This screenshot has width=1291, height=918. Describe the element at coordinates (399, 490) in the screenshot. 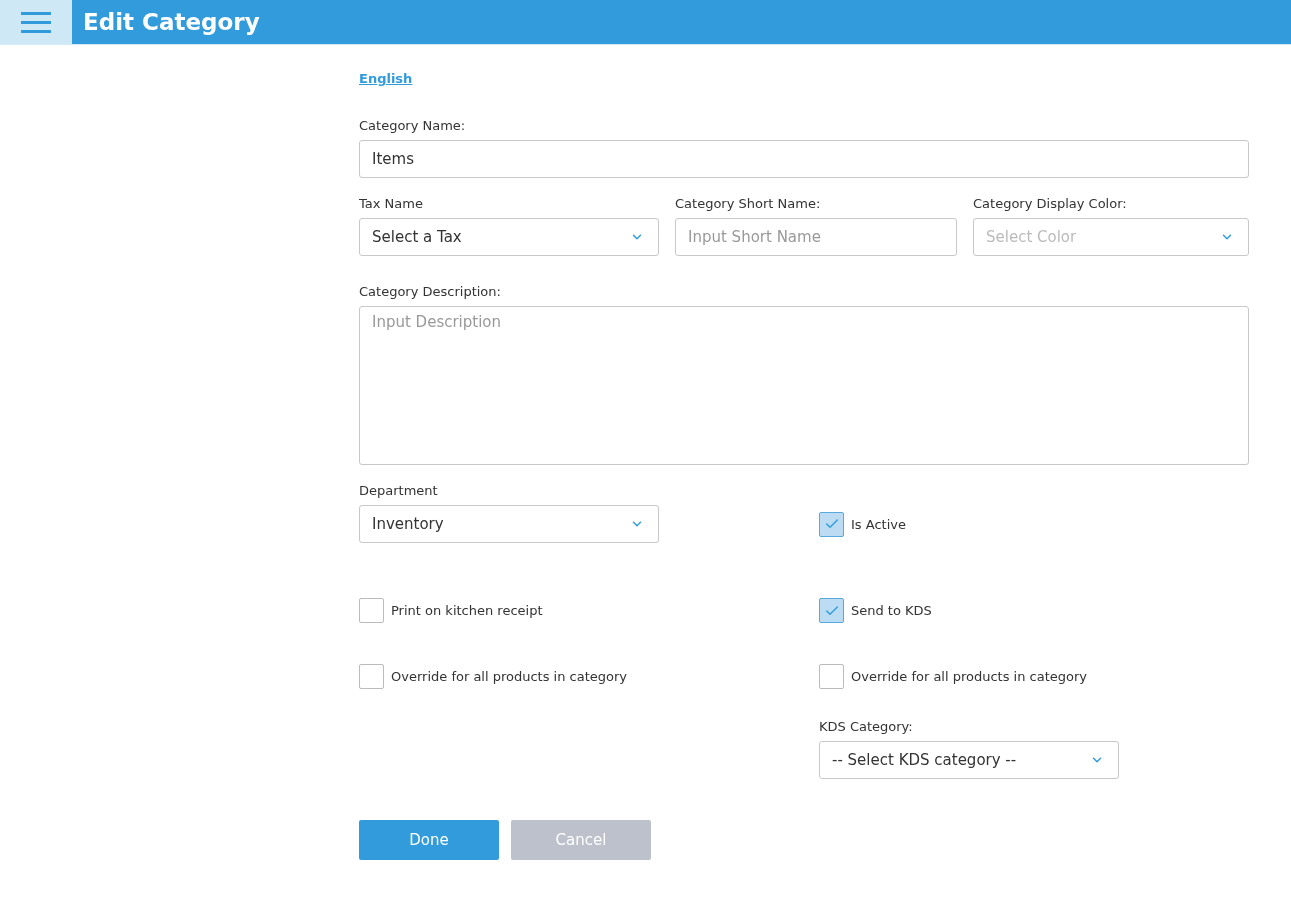

I see `field-label: Department` at that location.